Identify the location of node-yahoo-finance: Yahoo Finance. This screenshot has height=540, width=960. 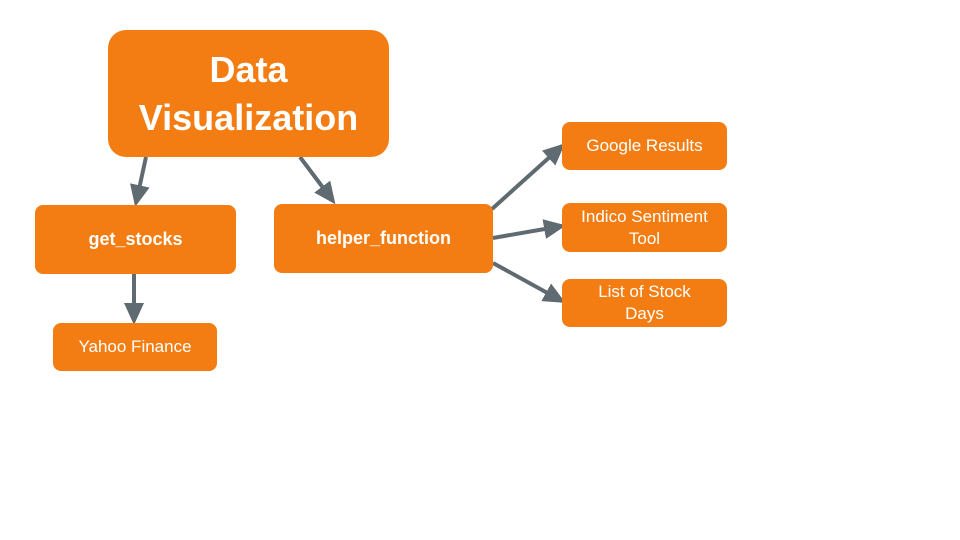
(135, 347).